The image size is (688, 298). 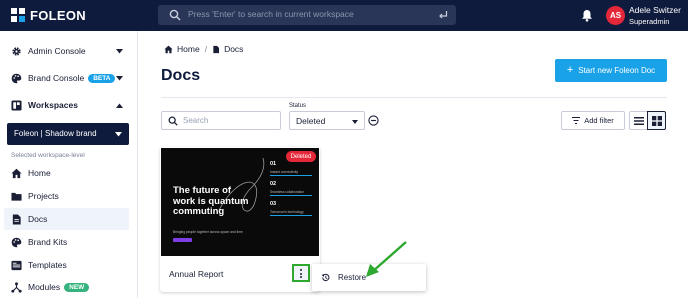 I want to click on thumbnail-point-caption: Seamless collaboration, so click(x=287, y=192).